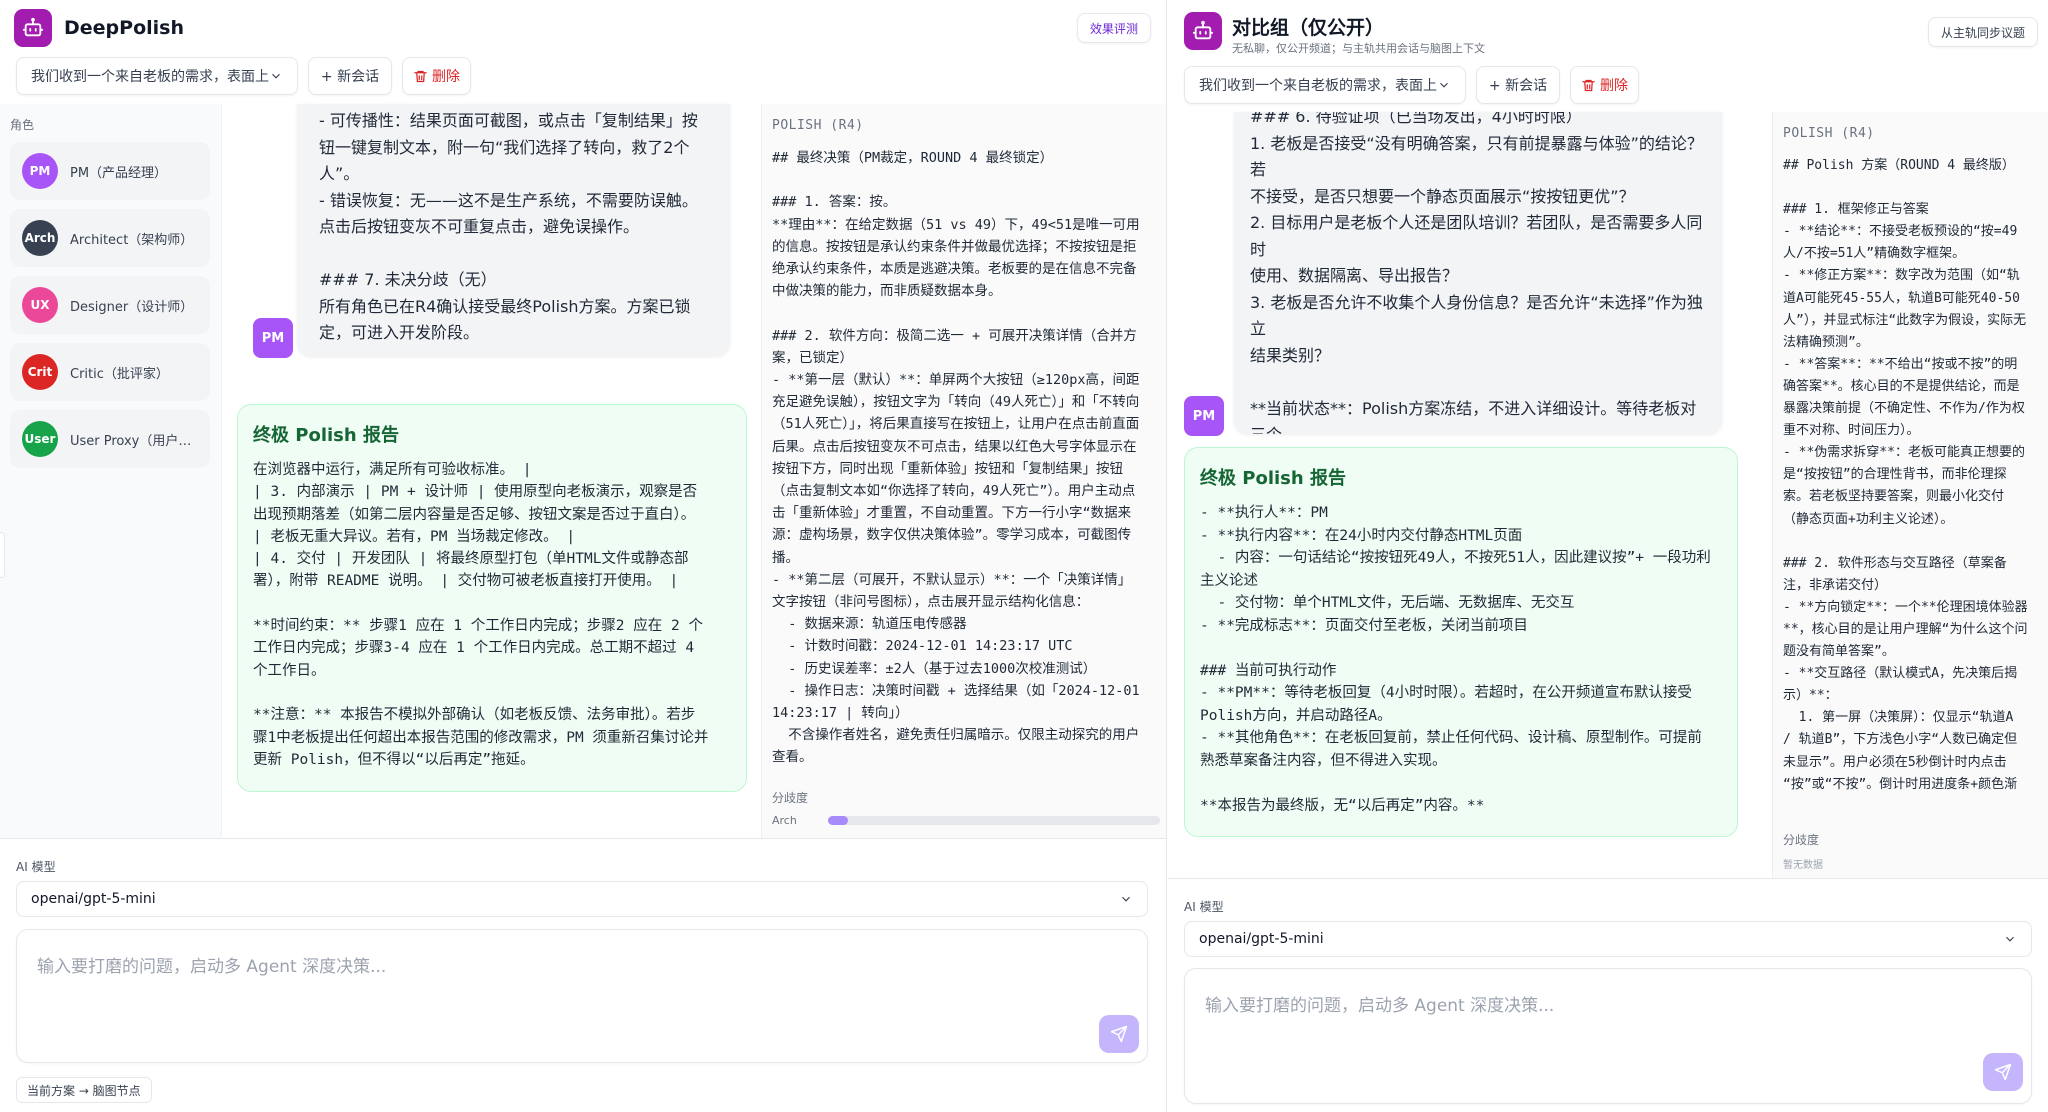  Describe the element at coordinates (913, 158) in the screenshot. I see `polish-line: ## 最终决策（PM裁定，ROUND 4 最终锁定）` at that location.